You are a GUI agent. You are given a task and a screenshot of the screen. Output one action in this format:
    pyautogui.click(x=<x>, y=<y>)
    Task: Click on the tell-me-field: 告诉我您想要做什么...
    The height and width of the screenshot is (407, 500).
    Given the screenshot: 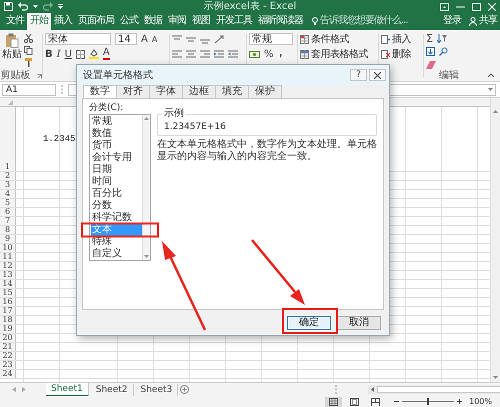 What is the action you would take?
    pyautogui.click(x=360, y=22)
    